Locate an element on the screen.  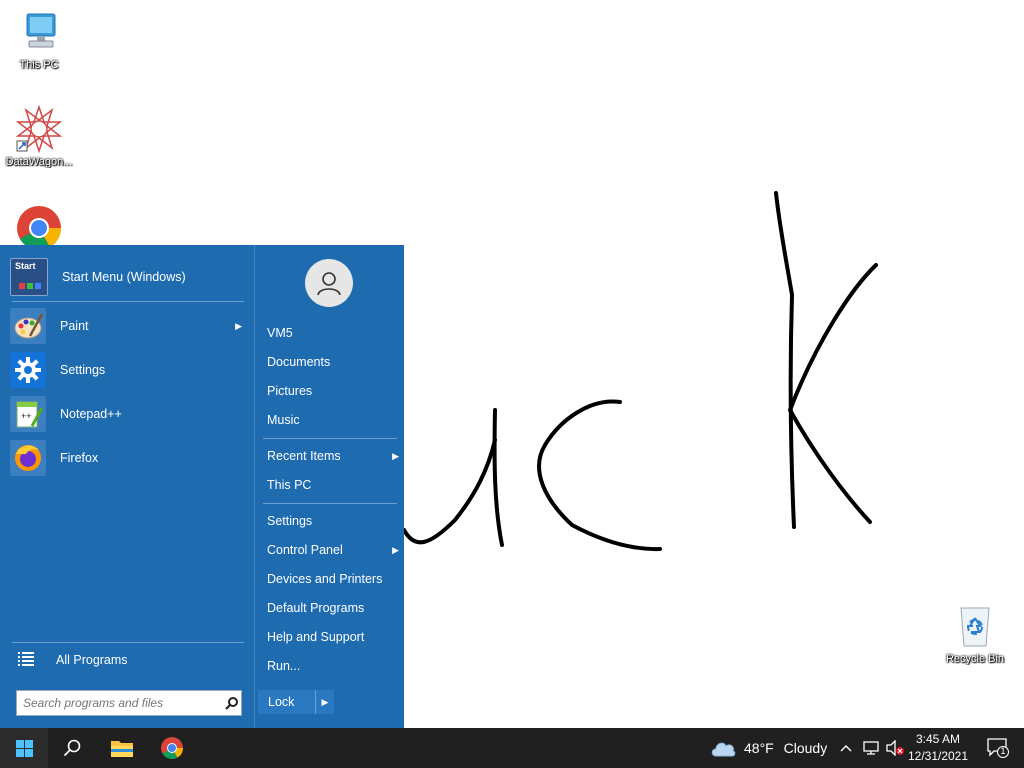
folder-icon is located at coordinates (122, 749).